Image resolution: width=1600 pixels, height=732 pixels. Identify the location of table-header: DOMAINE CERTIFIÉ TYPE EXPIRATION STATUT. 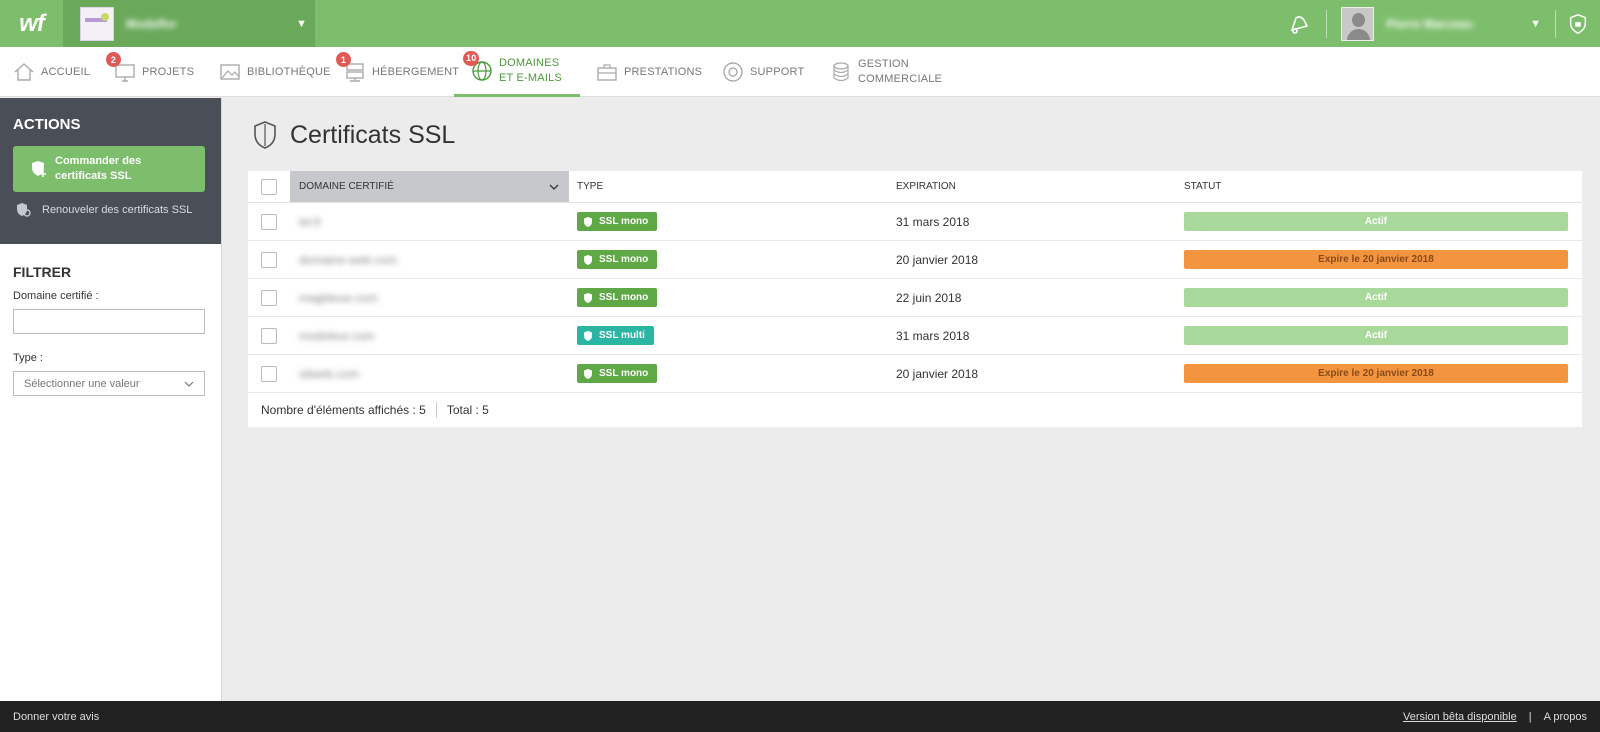
(915, 187).